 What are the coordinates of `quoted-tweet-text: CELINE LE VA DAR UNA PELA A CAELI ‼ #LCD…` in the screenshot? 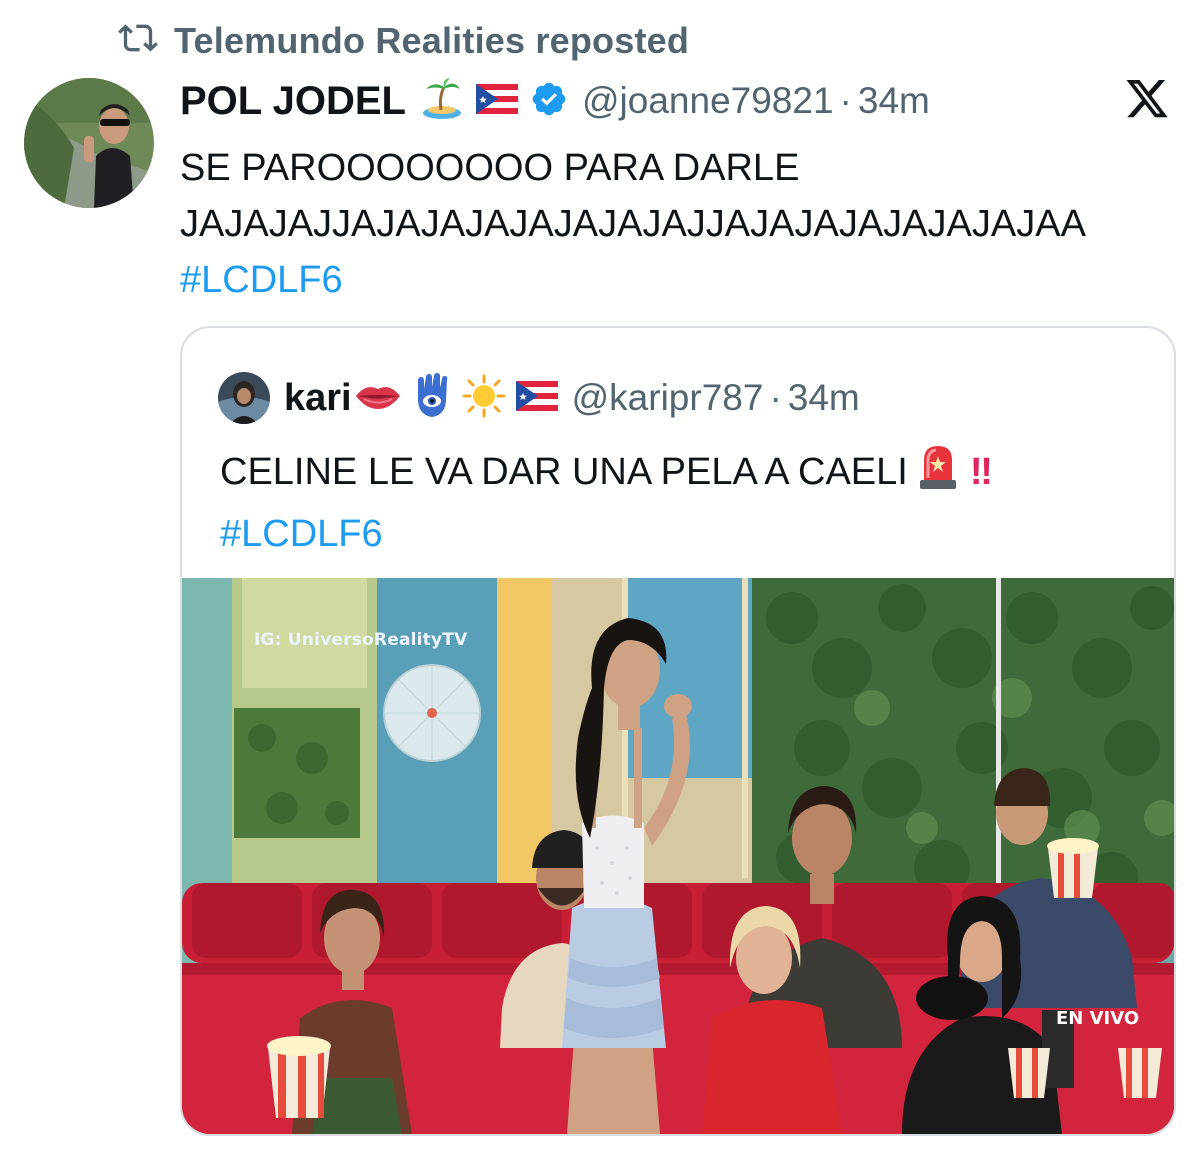 It's located at (606, 502).